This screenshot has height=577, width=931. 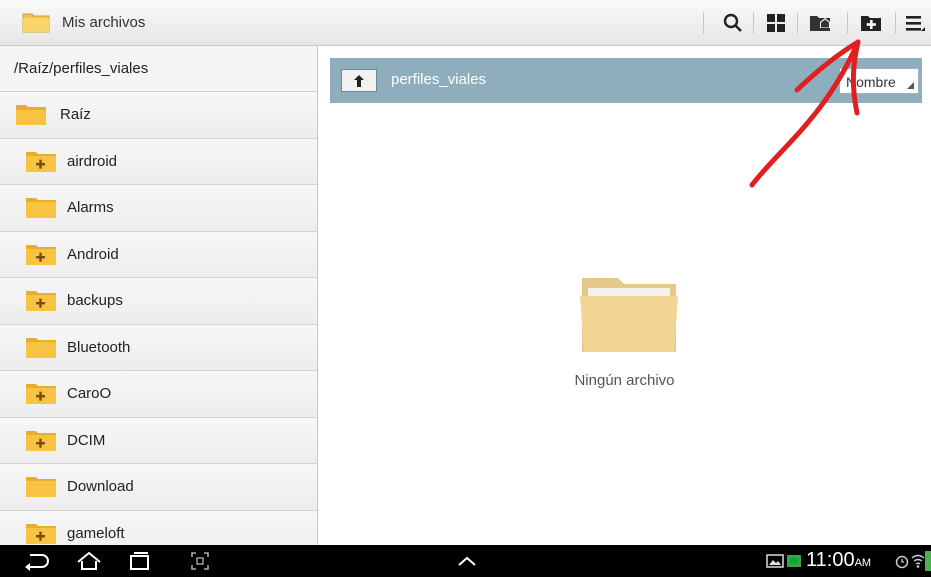 I want to click on tree-item-folder: Bluetooth, so click(x=158, y=347).